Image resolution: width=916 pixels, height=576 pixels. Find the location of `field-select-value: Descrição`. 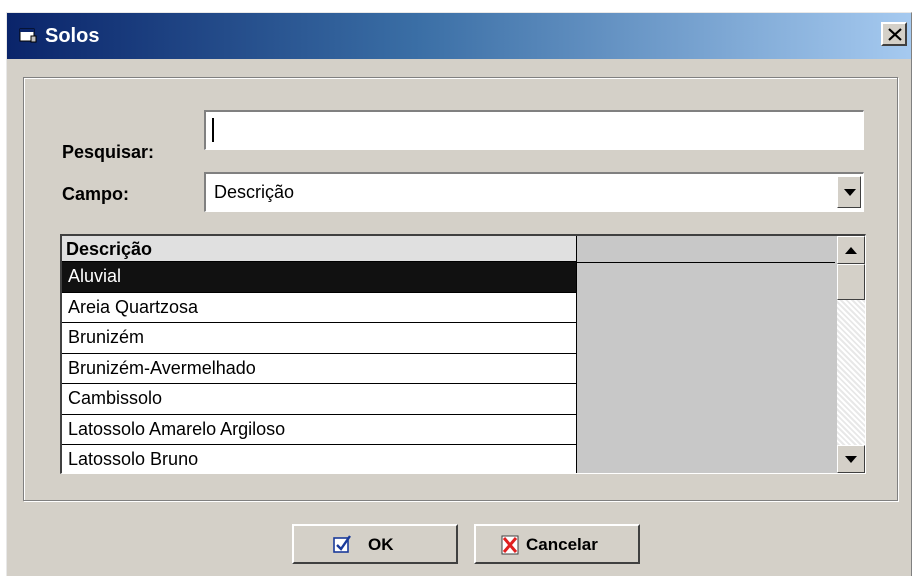

field-select-value: Descrição is located at coordinates (254, 192).